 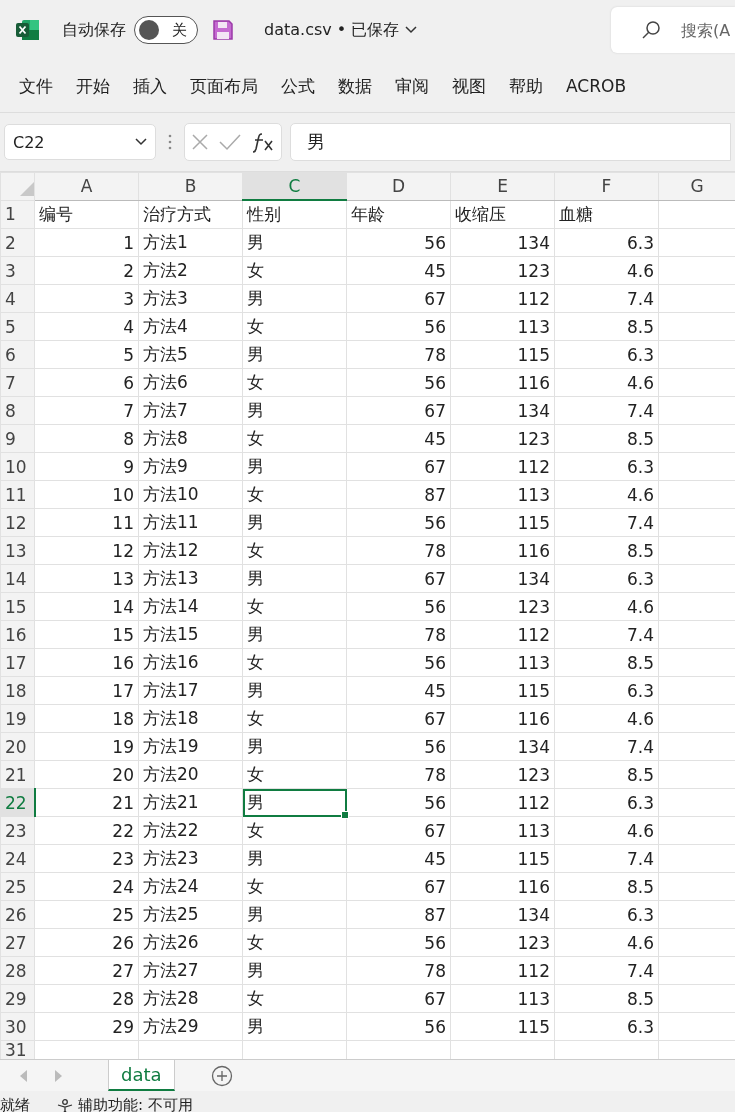 What do you see at coordinates (17, 606) in the screenshot?
I see `row-header: 15` at bounding box center [17, 606].